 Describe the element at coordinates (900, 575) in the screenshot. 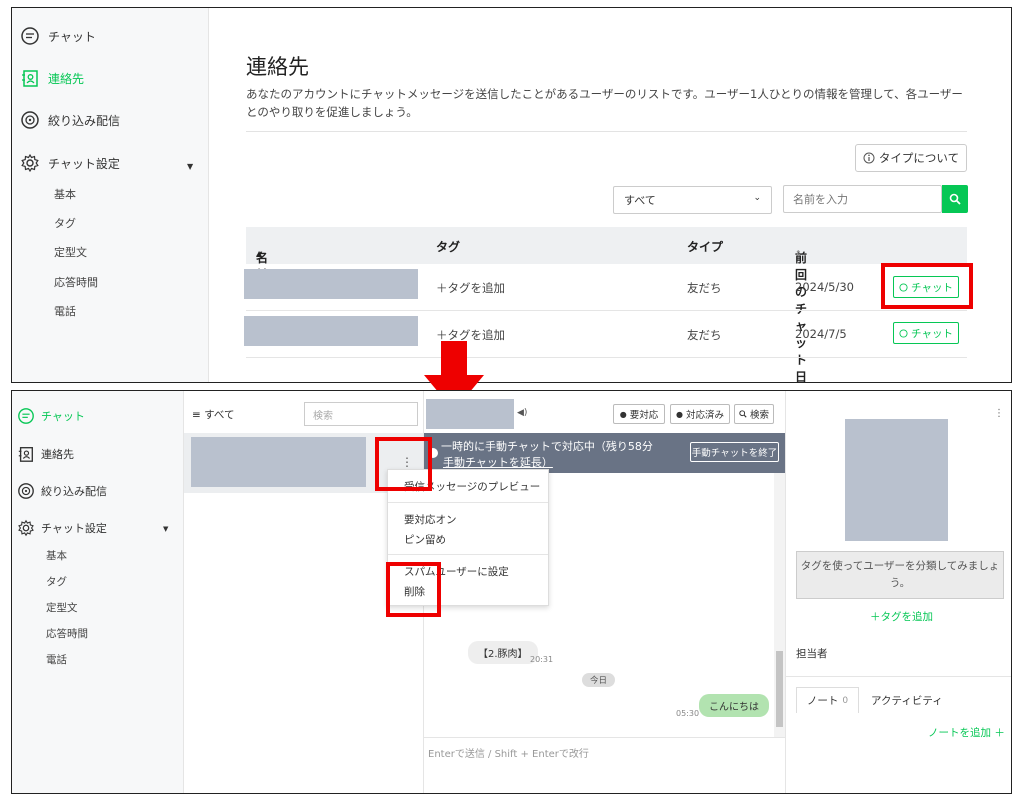

I see `tag-hint-box: タグを使ってユーザーを分類してみましょう。` at that location.